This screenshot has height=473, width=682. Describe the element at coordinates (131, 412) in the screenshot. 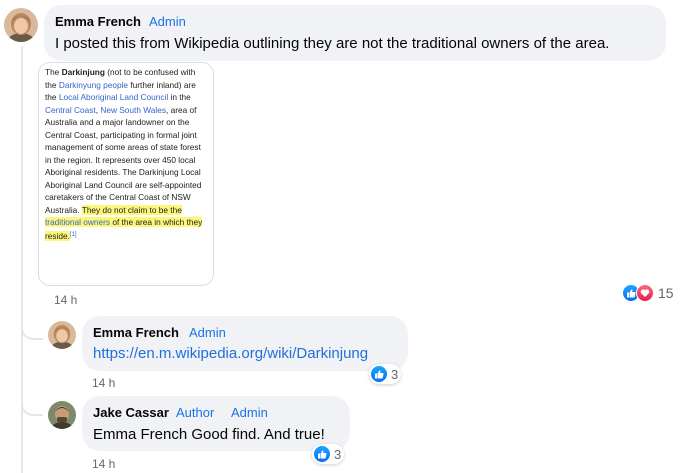

I see `comment-author: Jake Cassar` at that location.